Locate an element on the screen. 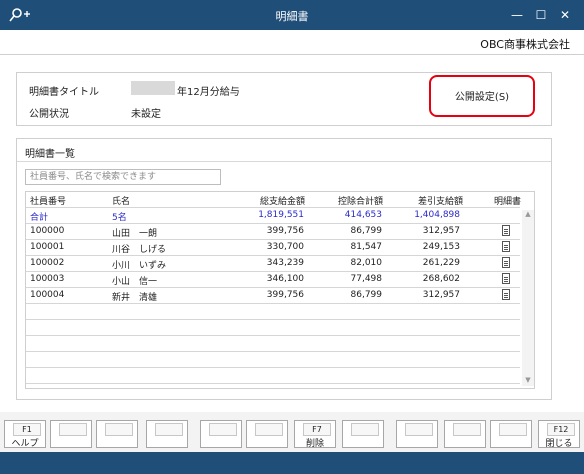  f9-key-slot is located at coordinates (419, 429).